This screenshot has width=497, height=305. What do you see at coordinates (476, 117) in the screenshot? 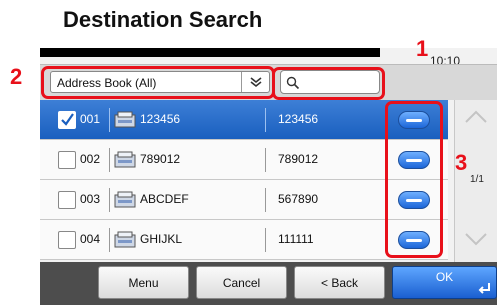
I see `scroll-up-icon` at bounding box center [476, 117].